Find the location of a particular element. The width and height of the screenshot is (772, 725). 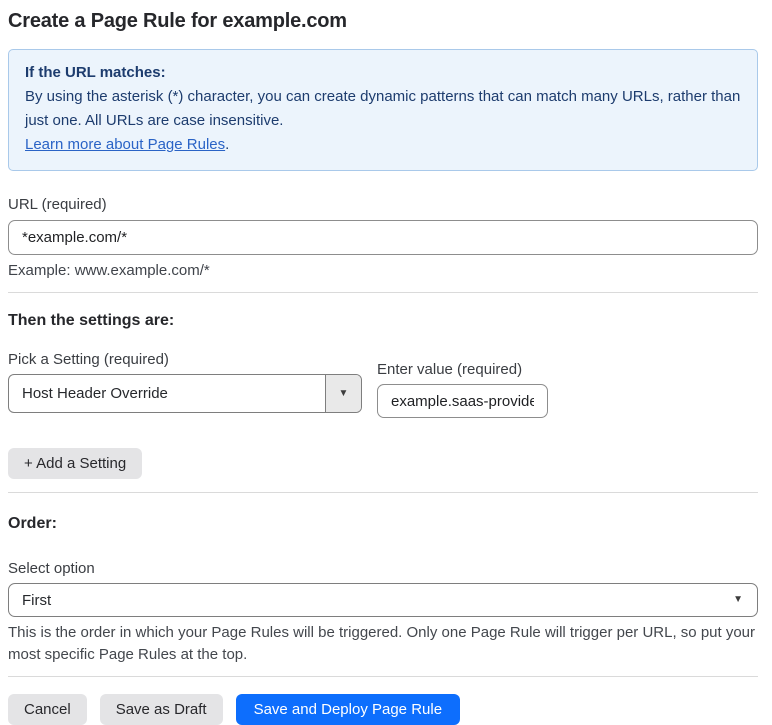

info-box-link-line: Learn more about Page Rules. is located at coordinates (383, 145).